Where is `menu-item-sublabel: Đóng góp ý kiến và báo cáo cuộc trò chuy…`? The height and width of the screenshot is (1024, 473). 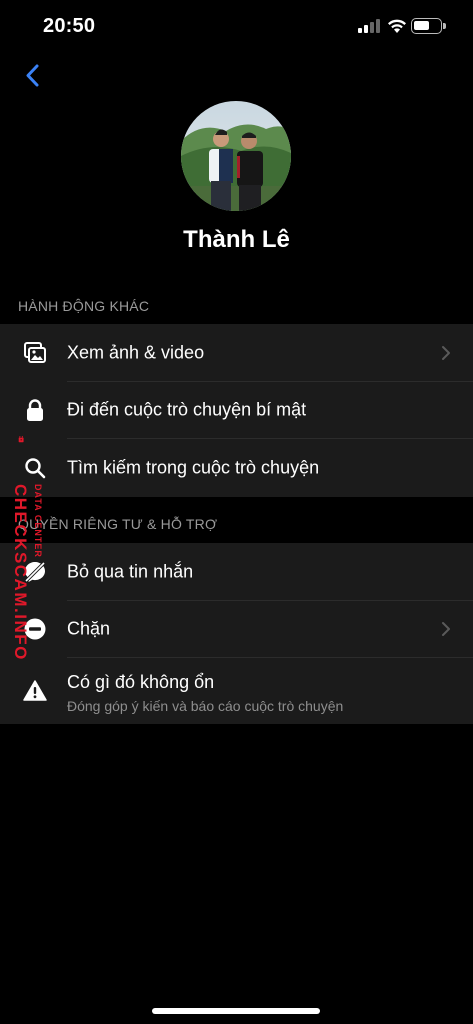
menu-item-sublabel: Đóng góp ý kiến và báo cáo cuộc trò chuy… is located at coordinates (205, 706).